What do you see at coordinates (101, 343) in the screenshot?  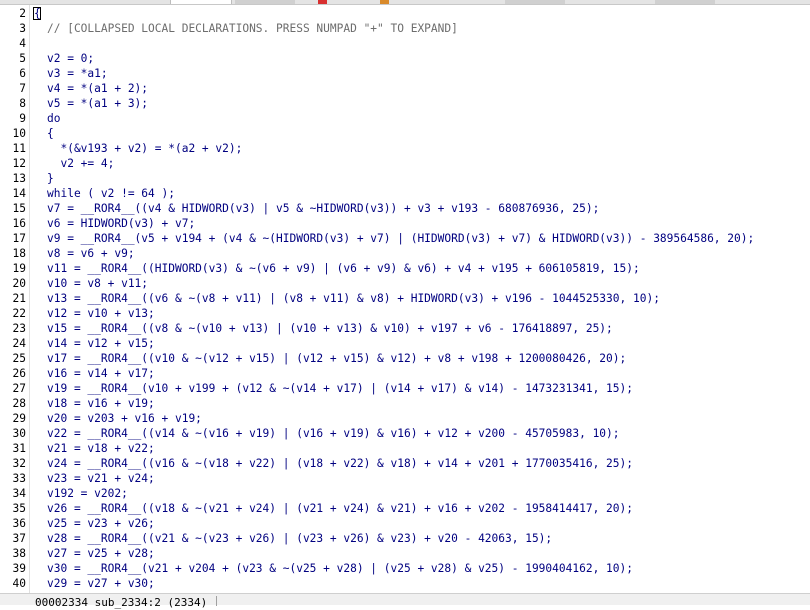 I see `code-text: v14 = v12 + v15;` at bounding box center [101, 343].